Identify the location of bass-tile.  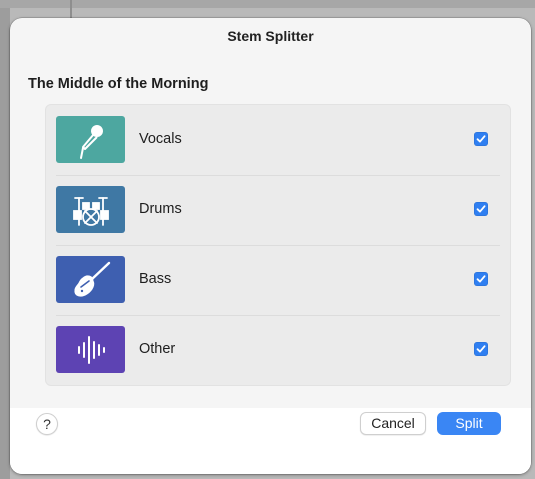
(90, 279).